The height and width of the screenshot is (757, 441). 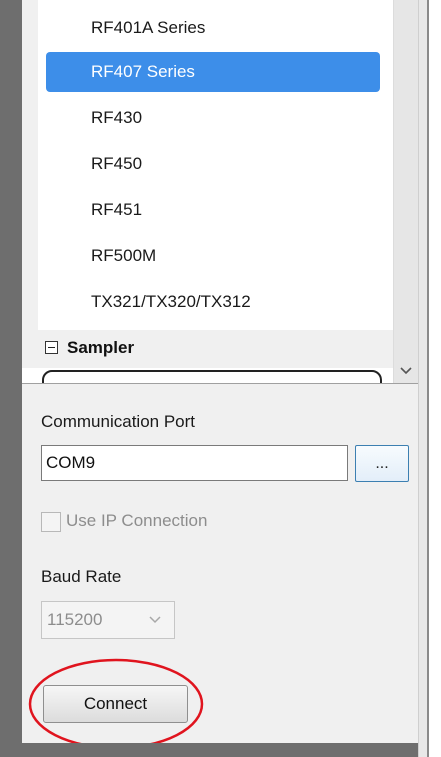 I want to click on tree-item-tx321: TX321/TX320/TX312, so click(x=213, y=302).